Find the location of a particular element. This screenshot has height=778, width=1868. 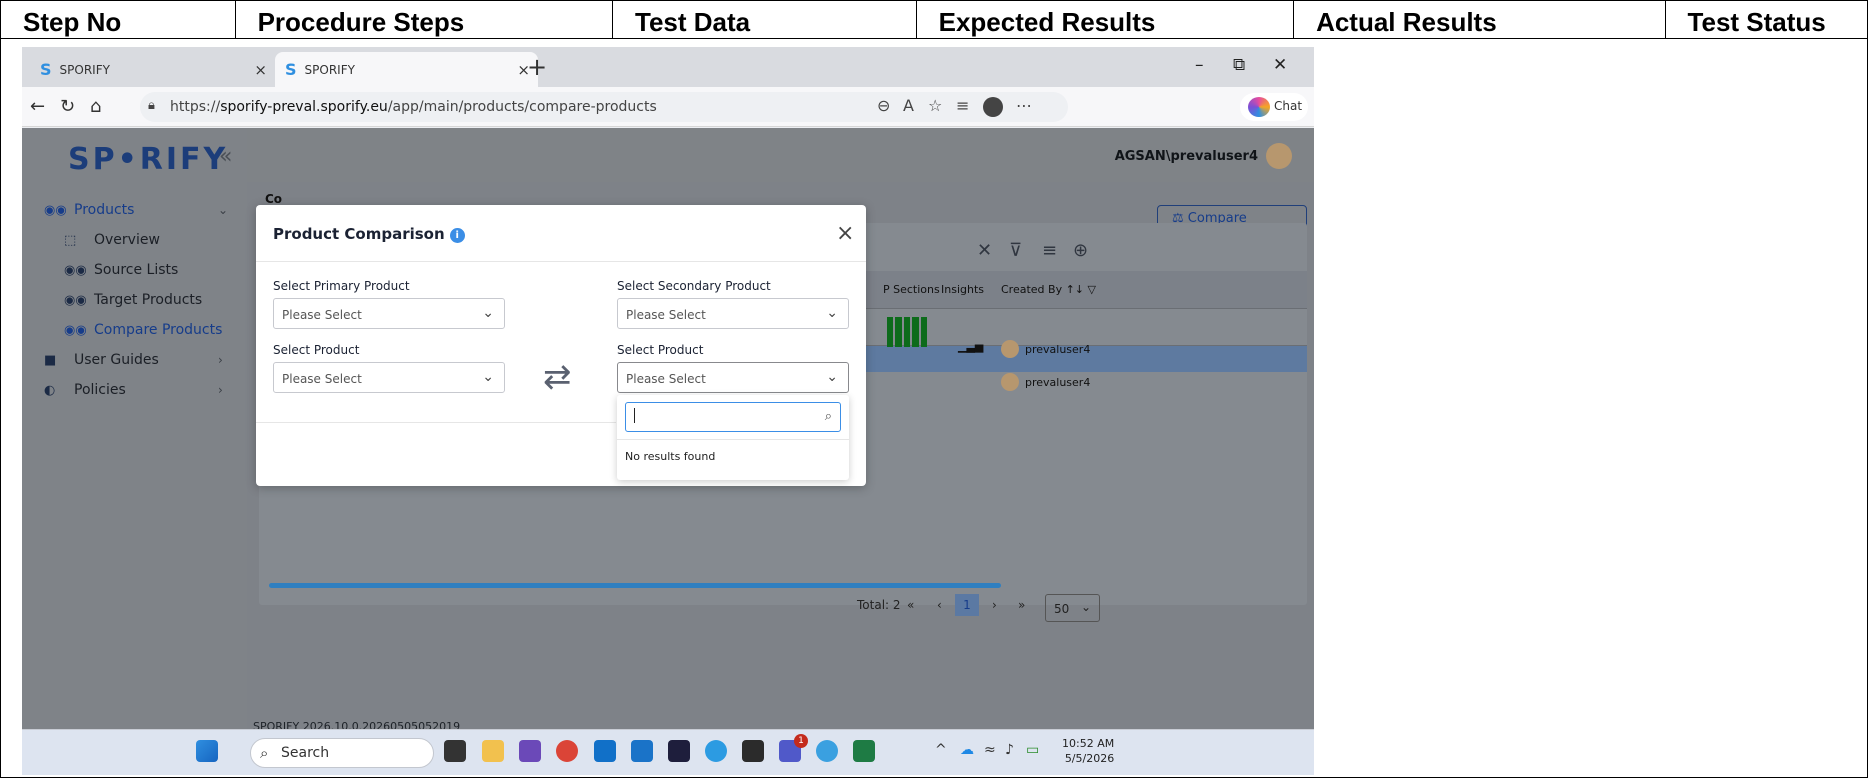

minimize-button: – is located at coordinates (1199, 65).